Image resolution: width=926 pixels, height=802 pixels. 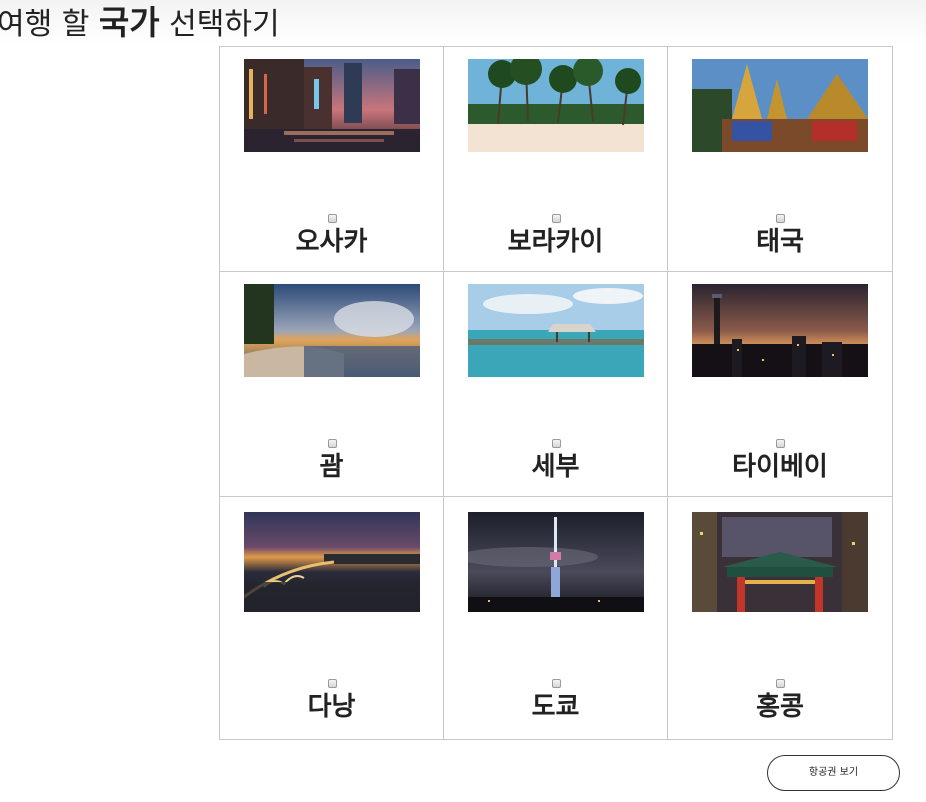 I want to click on destination-card-hongkong: 홍콩, so click(x=780, y=618).